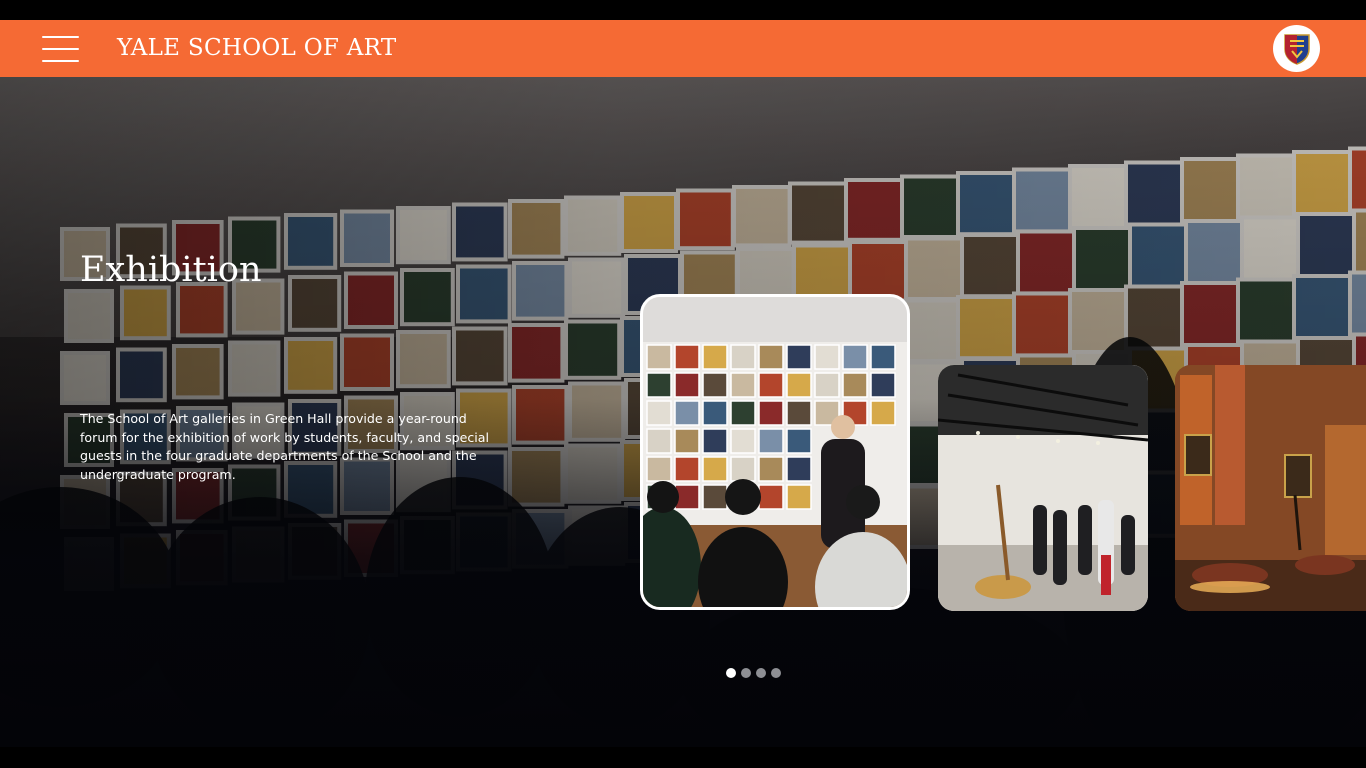 This screenshot has width=1366, height=768. What do you see at coordinates (753, 673) in the screenshot?
I see `carousel-pagination` at bounding box center [753, 673].